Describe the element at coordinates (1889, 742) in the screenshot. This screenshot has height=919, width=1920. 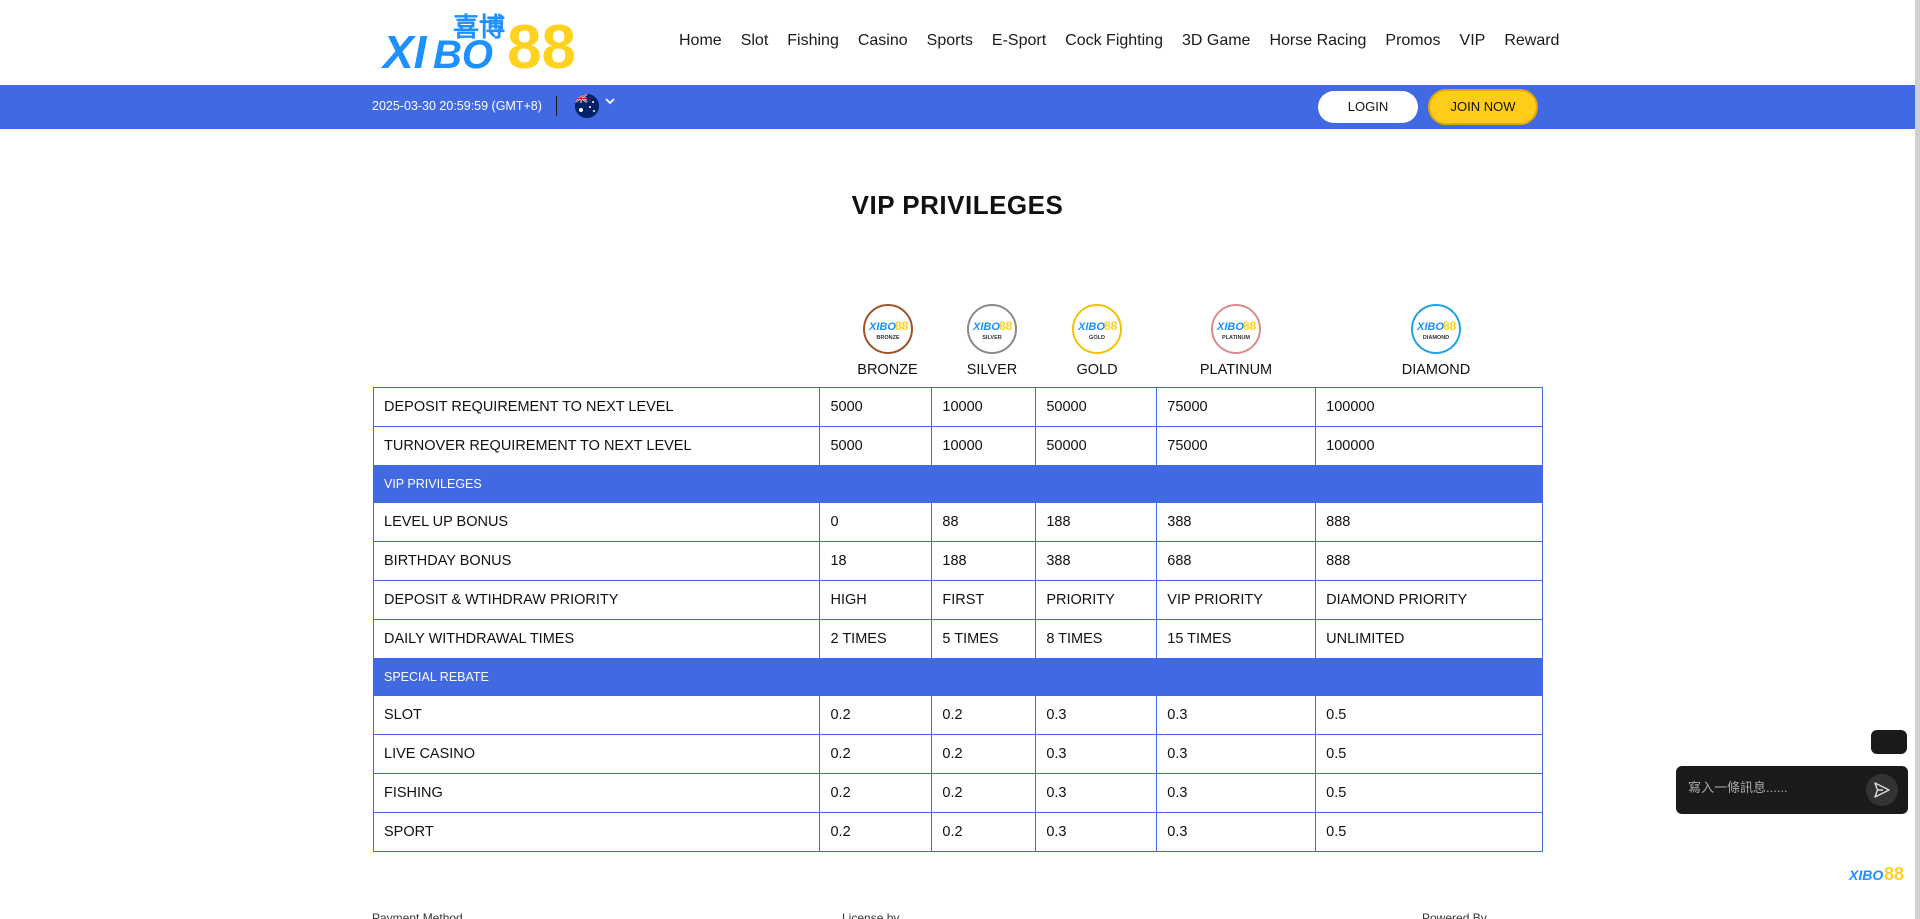
I see `chat-toggle-button` at that location.